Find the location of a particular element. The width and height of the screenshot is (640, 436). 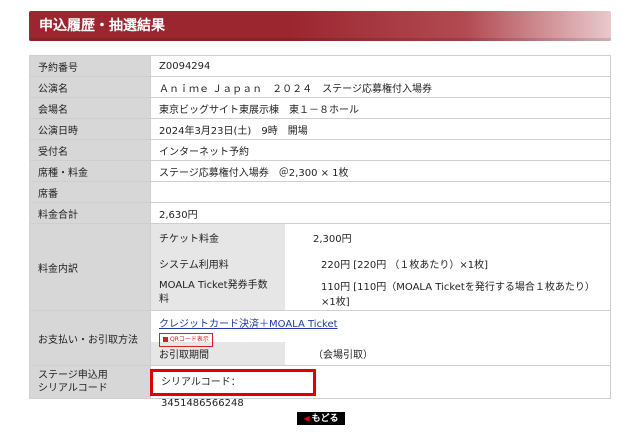

payment-method-link: クレジットカード決済＋MOALA Ticket is located at coordinates (248, 324).